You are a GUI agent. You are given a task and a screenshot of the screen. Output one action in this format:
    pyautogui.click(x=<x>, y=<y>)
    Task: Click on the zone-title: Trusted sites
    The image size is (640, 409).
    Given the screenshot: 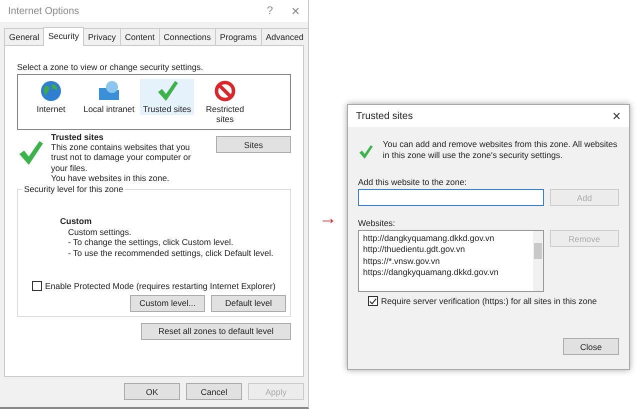 What is the action you would take?
    pyautogui.click(x=77, y=137)
    